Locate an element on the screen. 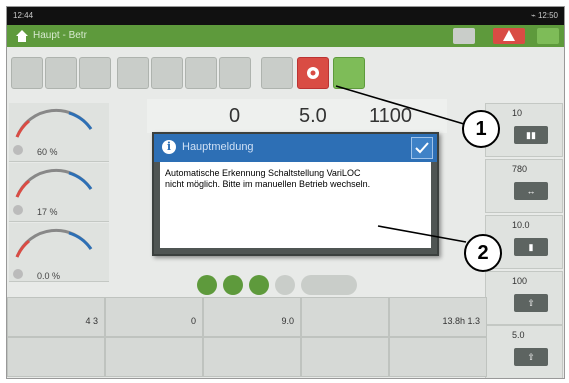 This screenshot has height=383, width=569. callout-2: 2 is located at coordinates (483, 253).